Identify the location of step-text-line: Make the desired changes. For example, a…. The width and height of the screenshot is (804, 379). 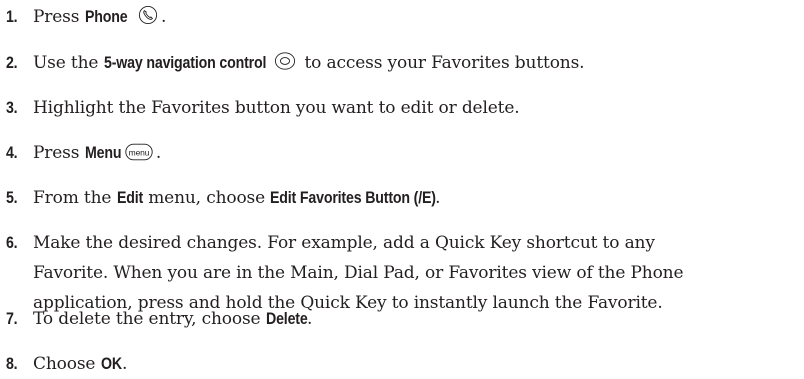
(344, 243).